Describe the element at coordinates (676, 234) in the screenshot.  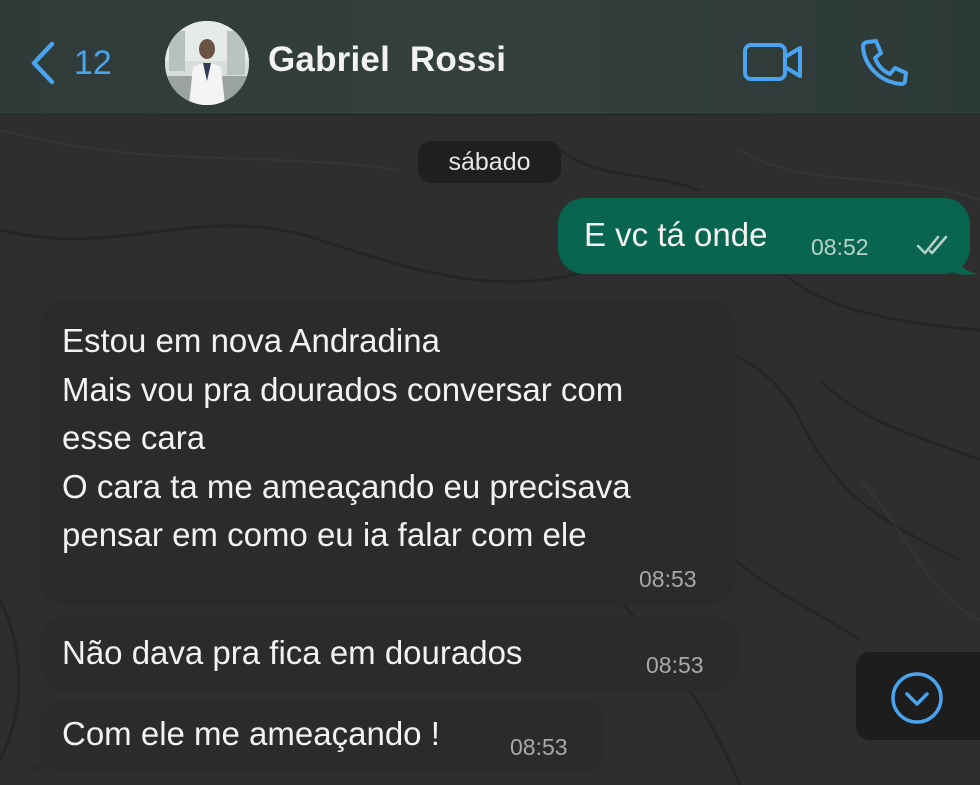
I see `message-text: E vc tá onde` at that location.